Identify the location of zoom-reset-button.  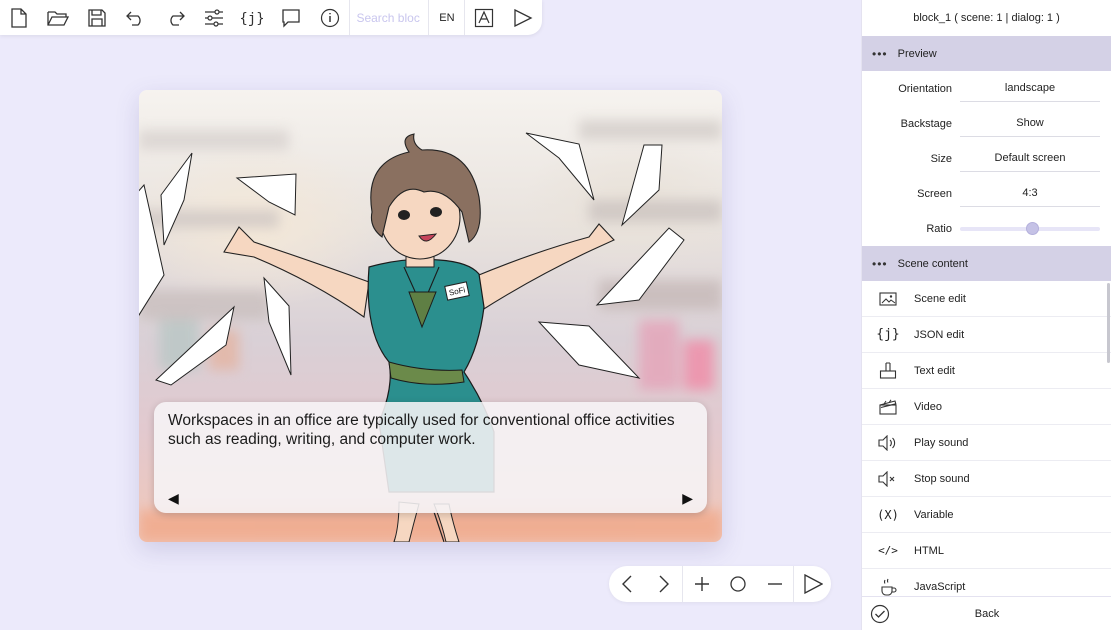
(738, 584).